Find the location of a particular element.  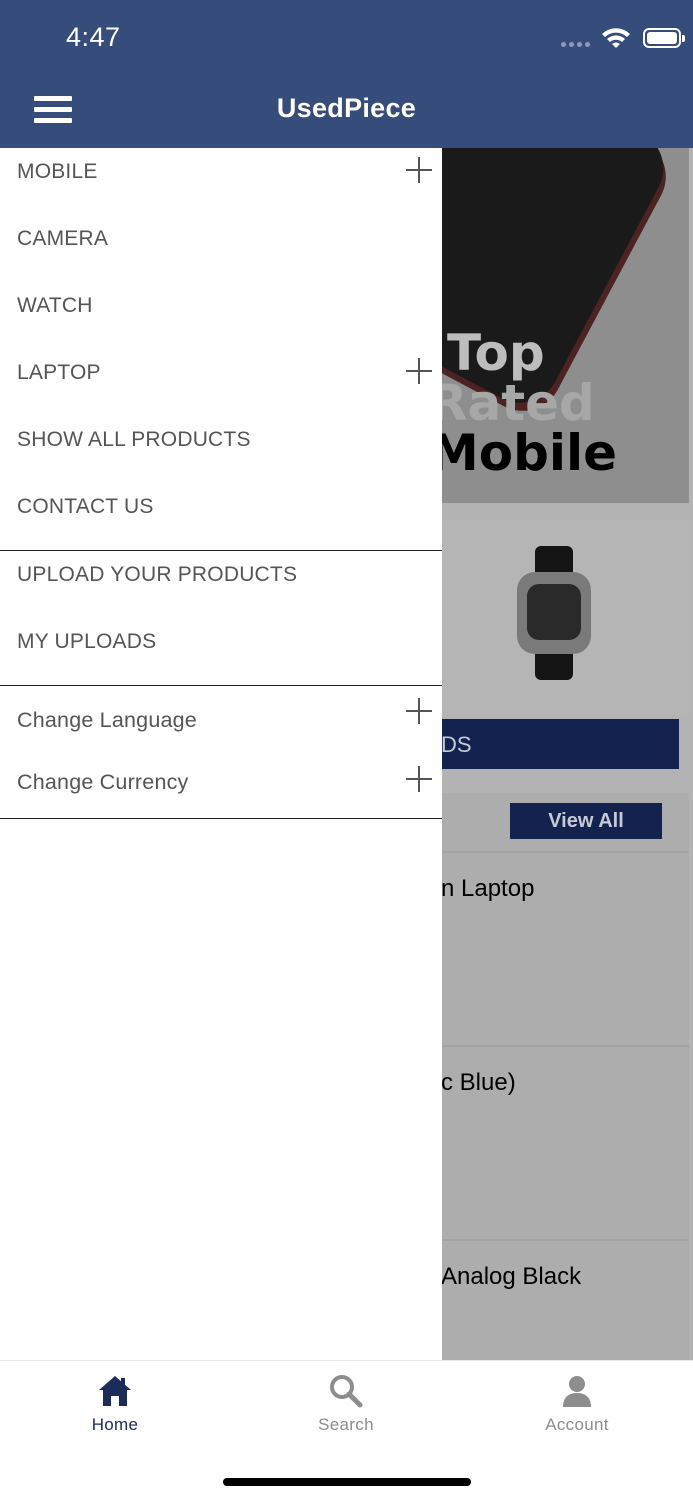

drawer-item-label: Change Currency is located at coordinates (103, 782).